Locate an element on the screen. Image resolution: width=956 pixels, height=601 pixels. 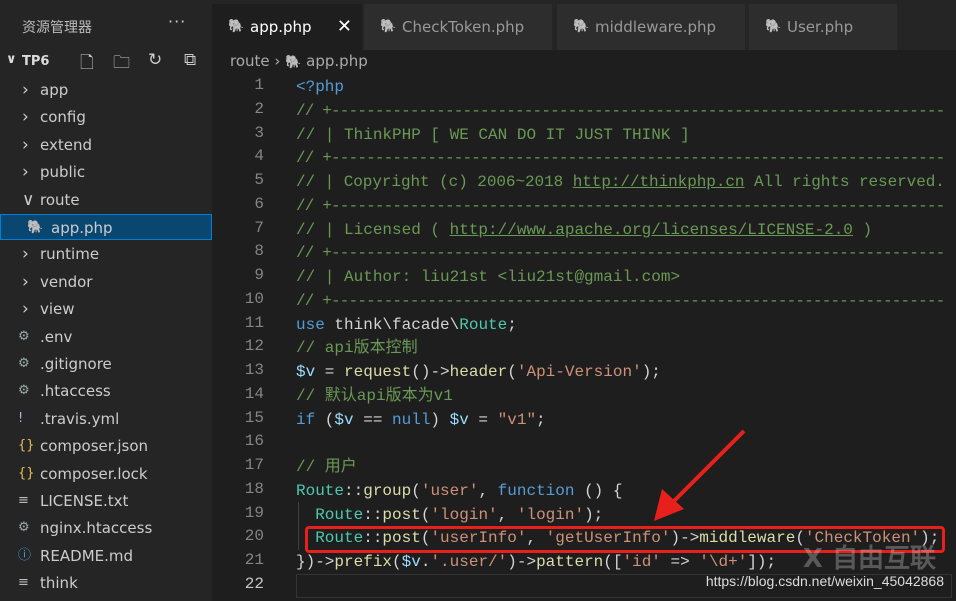
tree-item-readme-md: ⓘ README.md is located at coordinates (106, 556).